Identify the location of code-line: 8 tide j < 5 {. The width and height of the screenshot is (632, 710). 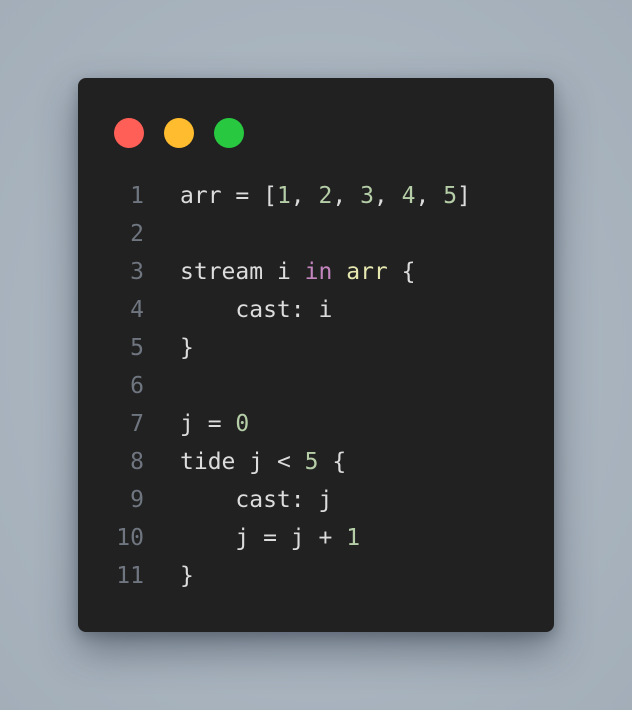
(316, 462).